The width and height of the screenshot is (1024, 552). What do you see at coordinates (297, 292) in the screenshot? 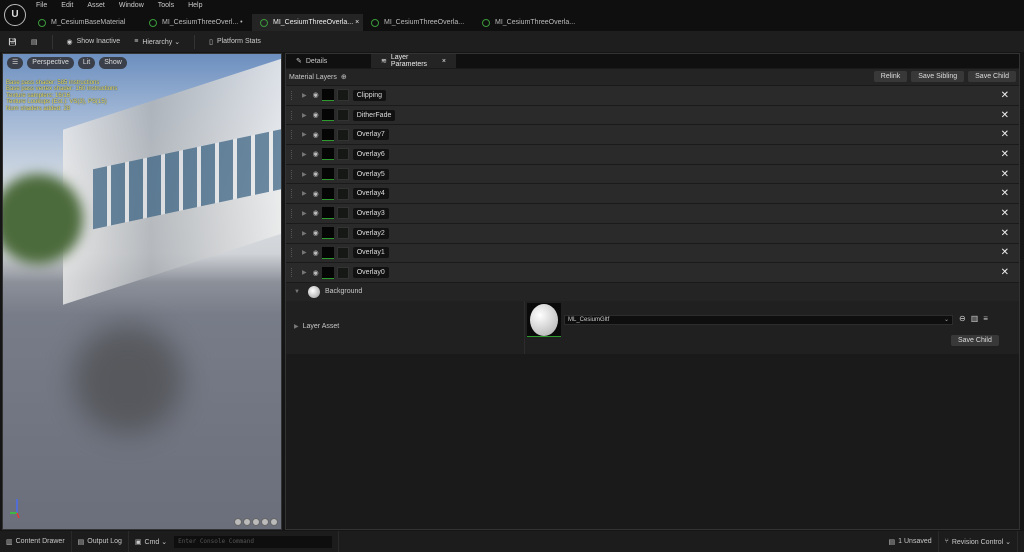
I see `collapse-arrow-icon: ▼` at bounding box center [297, 292].